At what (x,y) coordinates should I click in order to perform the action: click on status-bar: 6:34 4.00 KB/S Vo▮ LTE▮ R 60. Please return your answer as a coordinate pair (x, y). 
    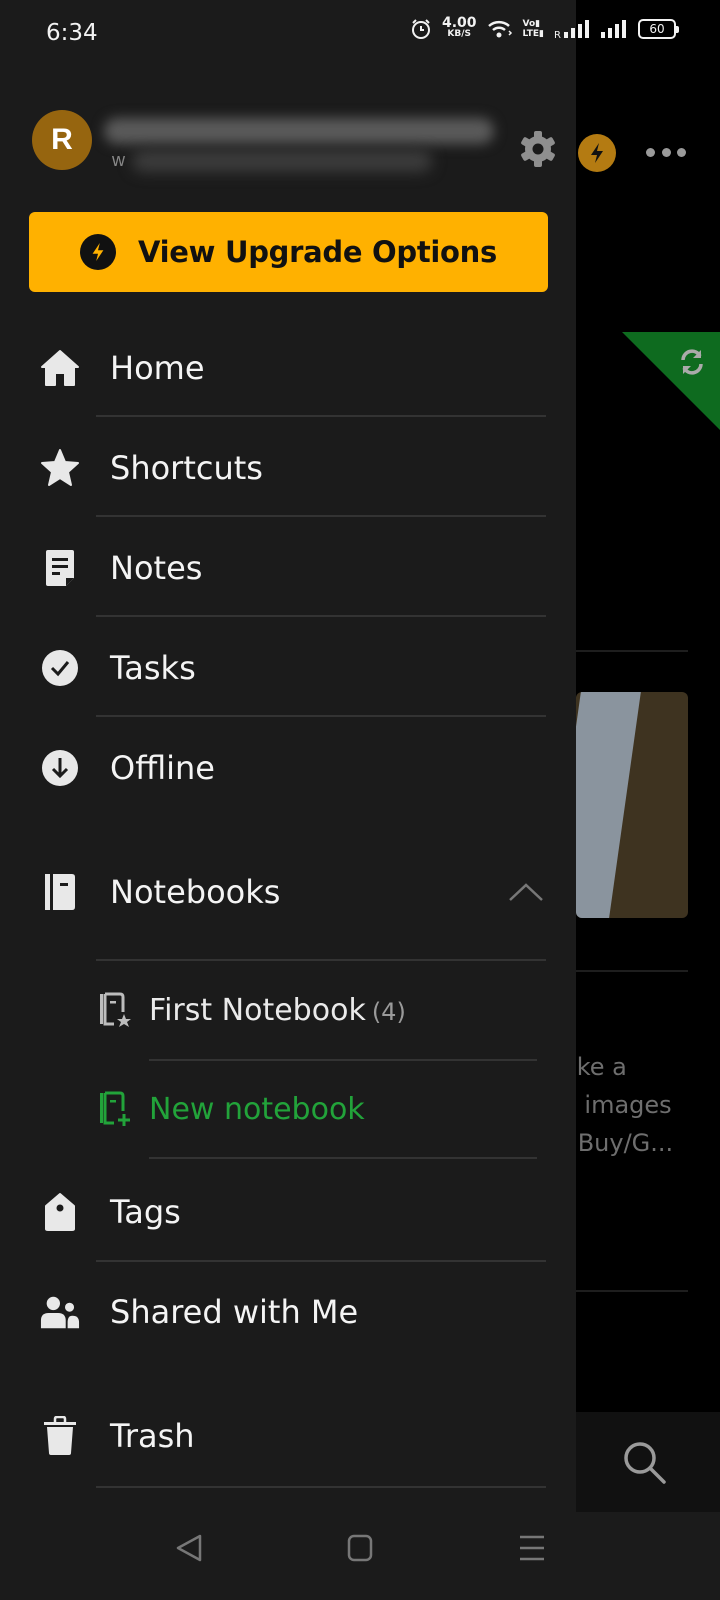
    Looking at the image, I should click on (360, 33).